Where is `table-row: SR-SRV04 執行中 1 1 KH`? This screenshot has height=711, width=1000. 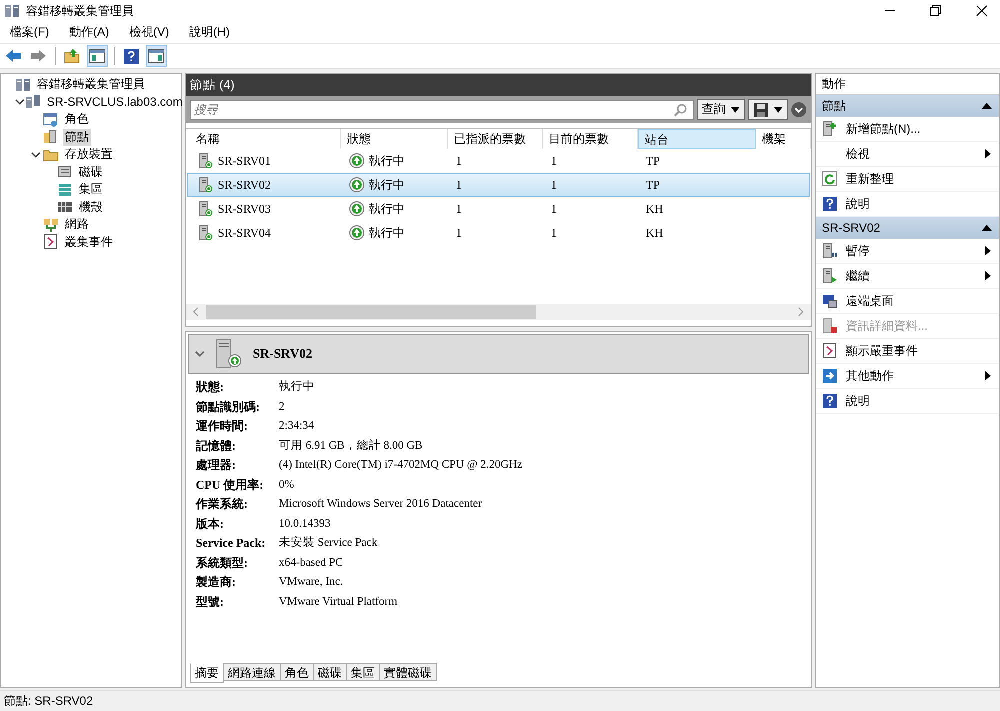 table-row: SR-SRV04 執行中 1 1 KH is located at coordinates (498, 233).